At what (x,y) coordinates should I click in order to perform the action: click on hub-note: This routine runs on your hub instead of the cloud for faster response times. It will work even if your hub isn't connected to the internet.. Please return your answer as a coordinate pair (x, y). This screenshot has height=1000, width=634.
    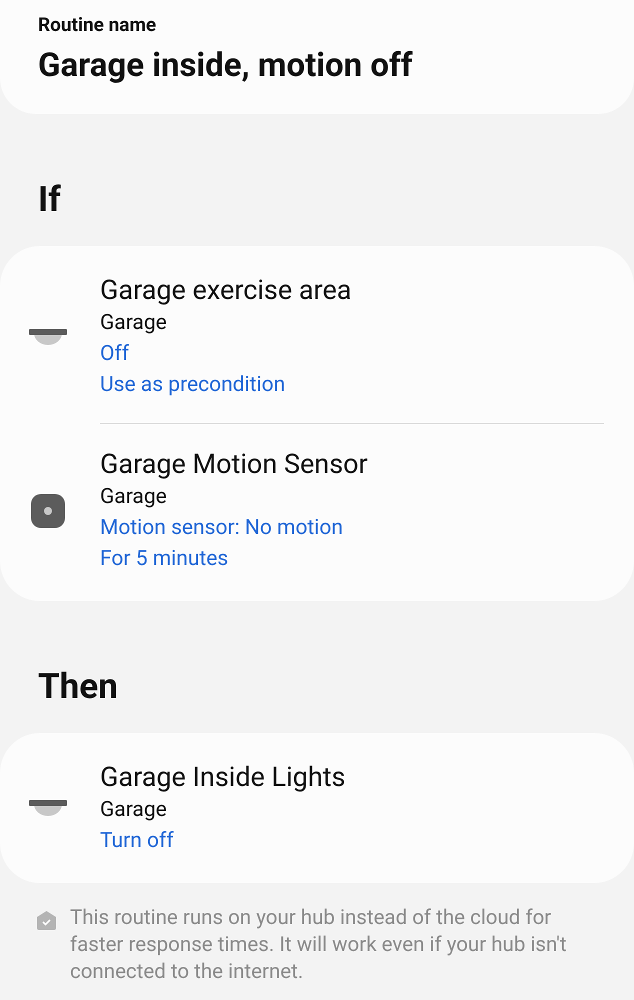
    Looking at the image, I should click on (319, 945).